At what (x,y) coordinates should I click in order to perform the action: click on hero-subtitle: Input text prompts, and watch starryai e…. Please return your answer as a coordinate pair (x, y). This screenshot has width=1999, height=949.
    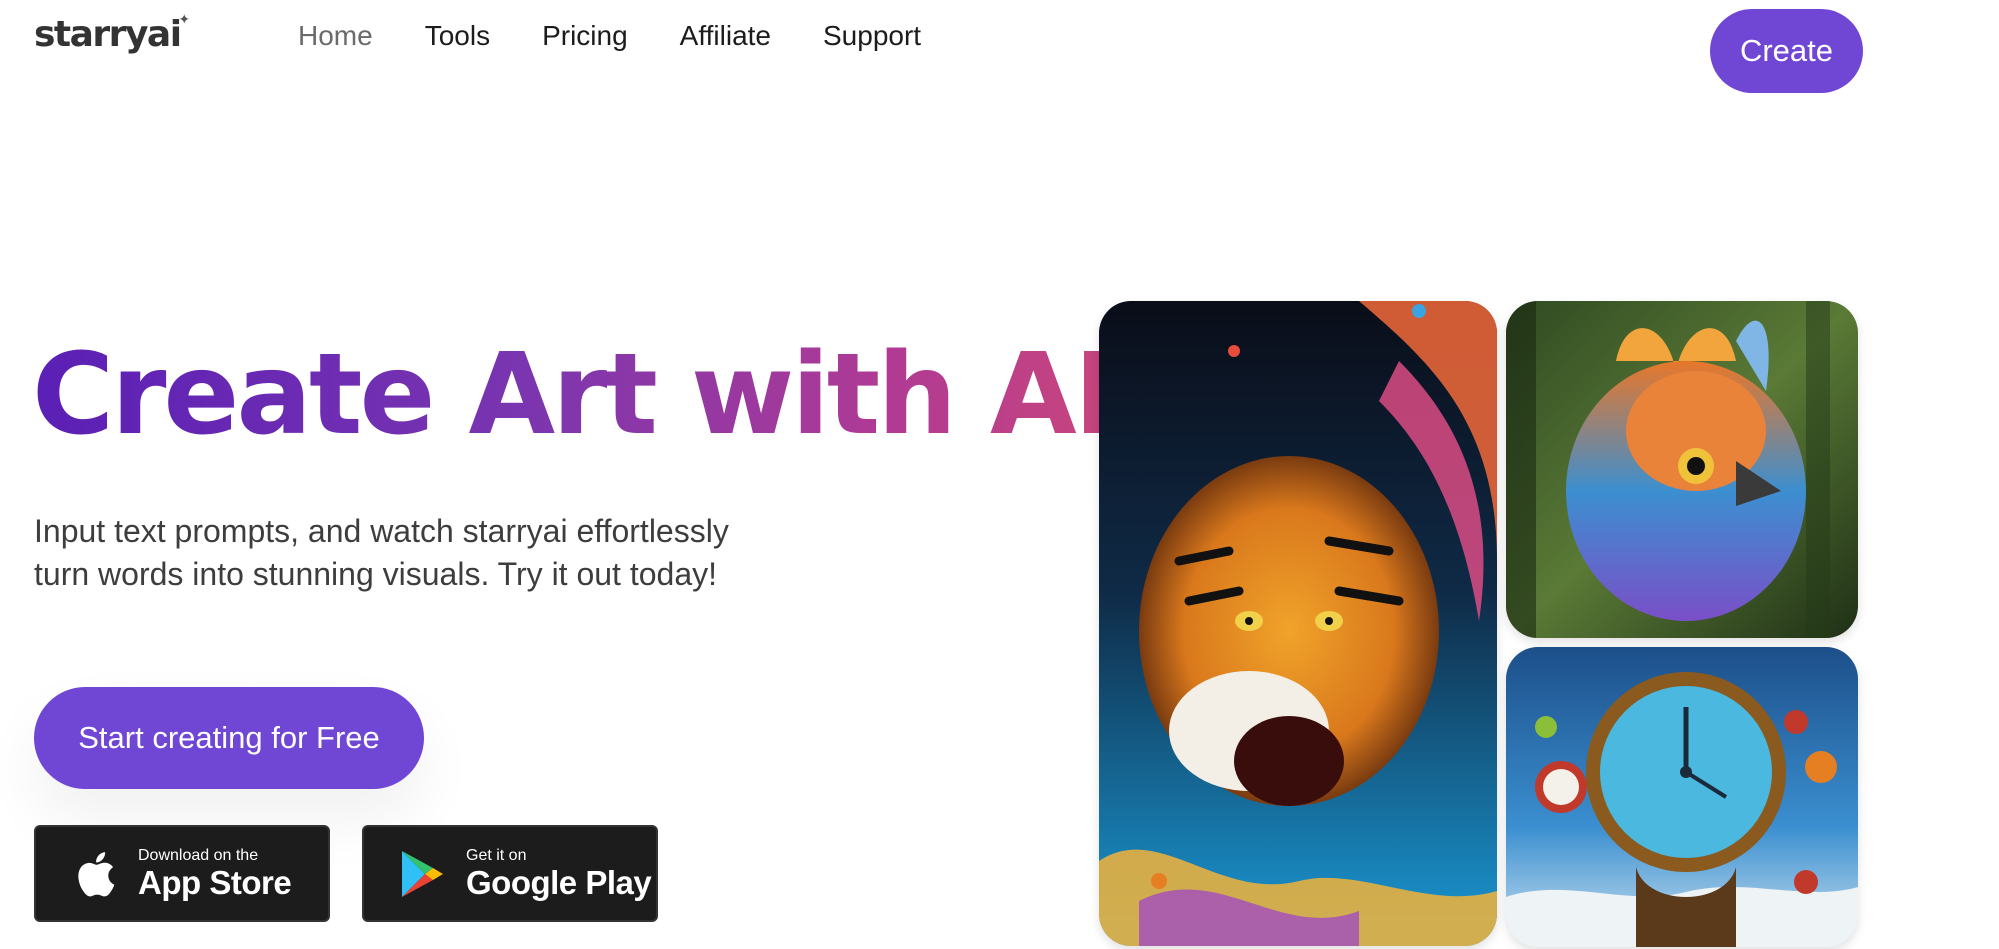
    Looking at the image, I should click on (414, 553).